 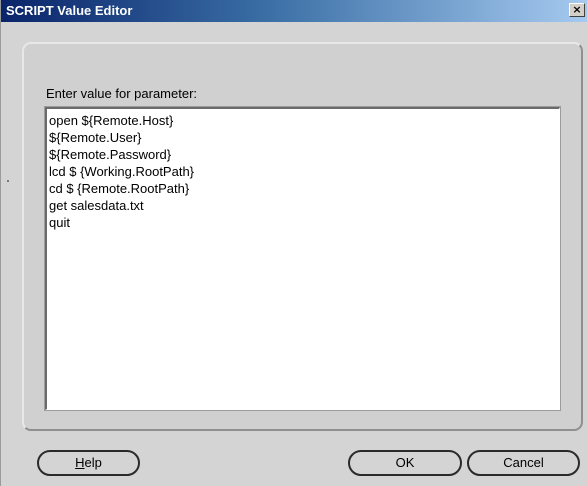 What do you see at coordinates (69, 10) in the screenshot?
I see `window-title: SCRIPT Value Editor` at bounding box center [69, 10].